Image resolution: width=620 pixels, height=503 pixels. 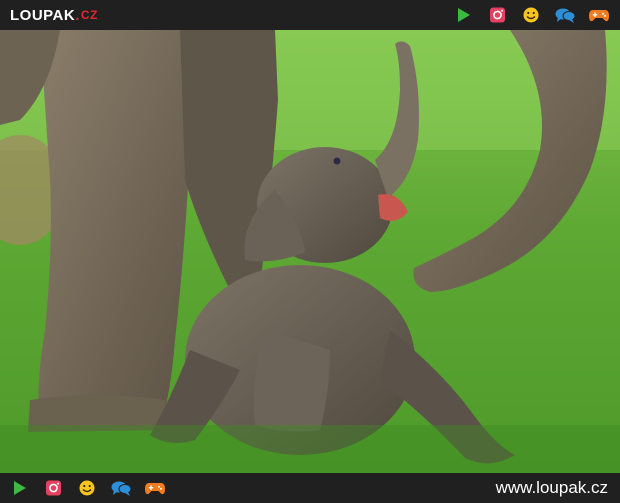 What do you see at coordinates (552, 488) in the screenshot?
I see `site-url: www.loupak.cz` at bounding box center [552, 488].